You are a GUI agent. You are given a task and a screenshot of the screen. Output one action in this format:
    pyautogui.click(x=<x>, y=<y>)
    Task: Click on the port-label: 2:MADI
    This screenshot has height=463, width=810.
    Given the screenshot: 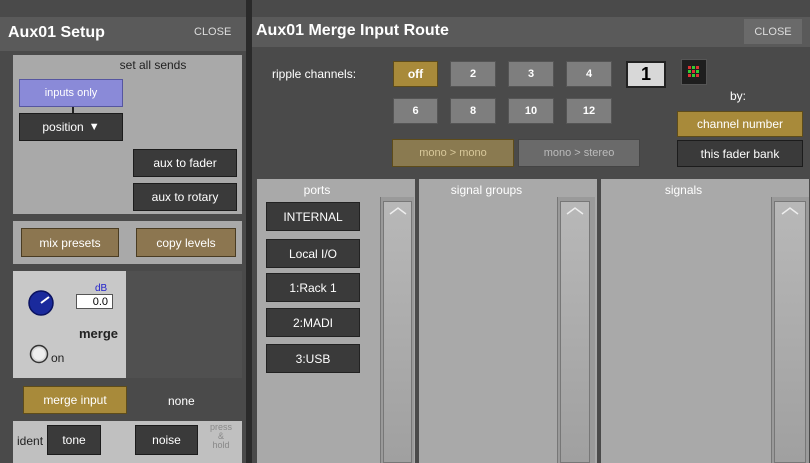 What is the action you would take?
    pyautogui.click(x=312, y=322)
    